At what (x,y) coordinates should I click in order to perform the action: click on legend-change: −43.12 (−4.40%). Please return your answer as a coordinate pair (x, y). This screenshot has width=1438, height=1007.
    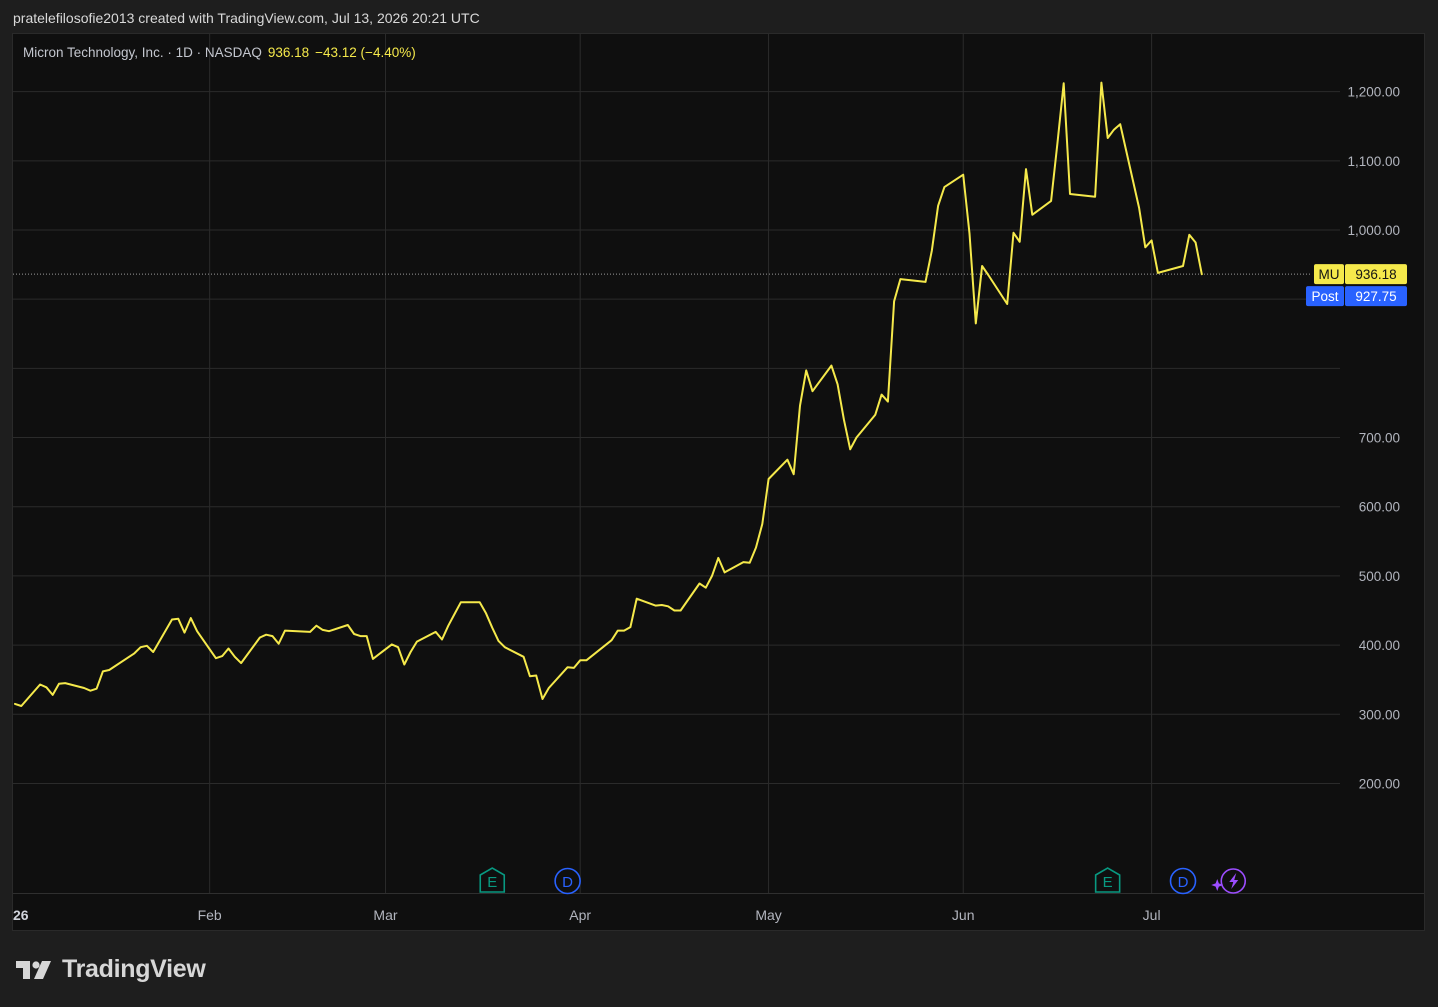
    Looking at the image, I should click on (365, 52).